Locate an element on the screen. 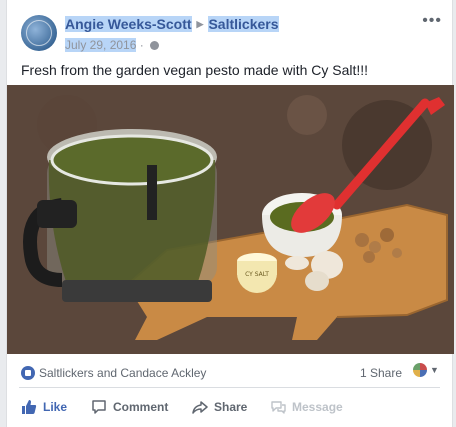 This screenshot has width=456, height=427. actions-divider is located at coordinates (229, 387).